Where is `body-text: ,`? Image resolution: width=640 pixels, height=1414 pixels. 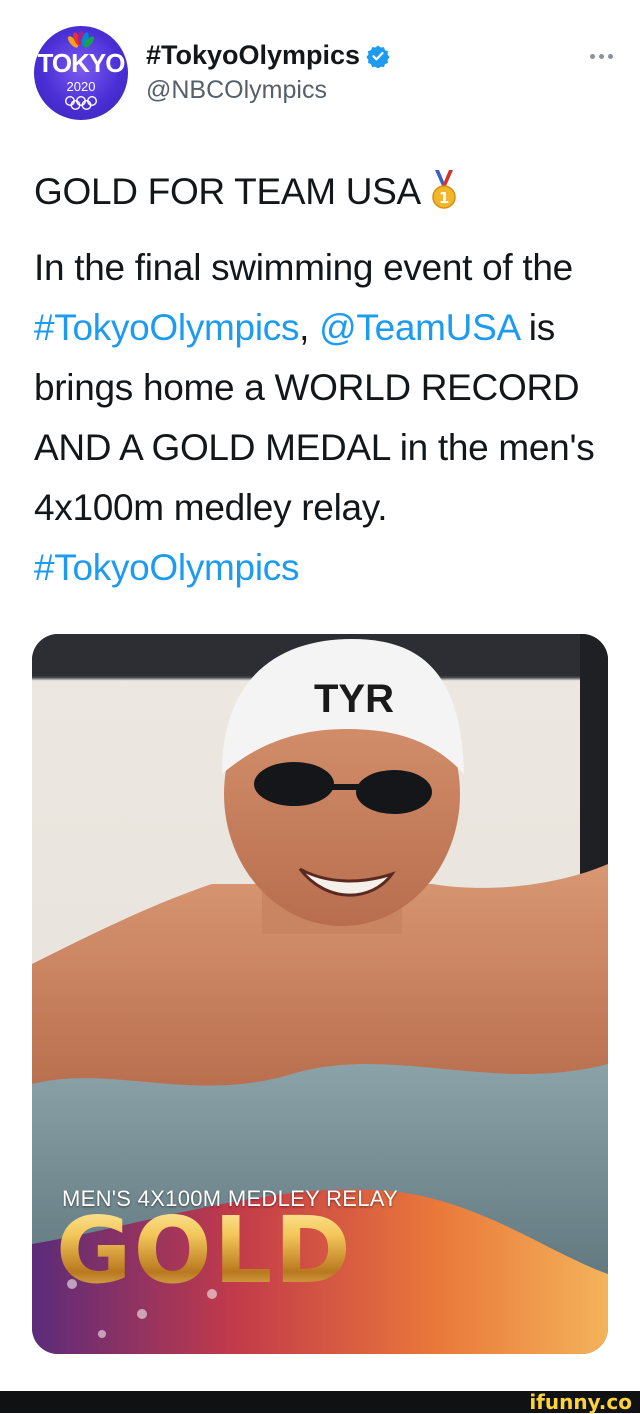 body-text: , is located at coordinates (309, 327).